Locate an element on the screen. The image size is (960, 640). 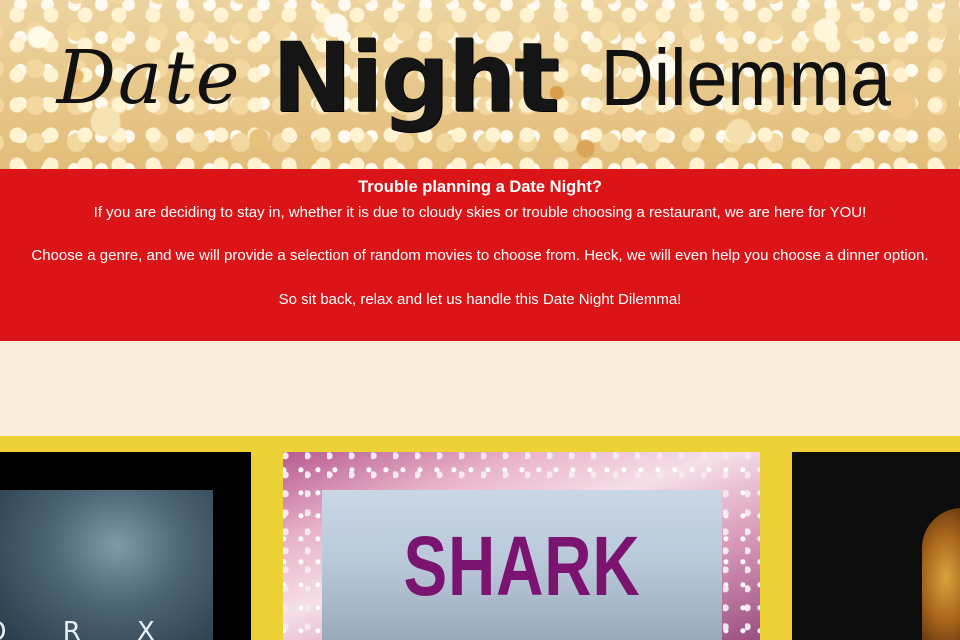
movie-poster-2-title: SHARK is located at coordinates (522, 566).